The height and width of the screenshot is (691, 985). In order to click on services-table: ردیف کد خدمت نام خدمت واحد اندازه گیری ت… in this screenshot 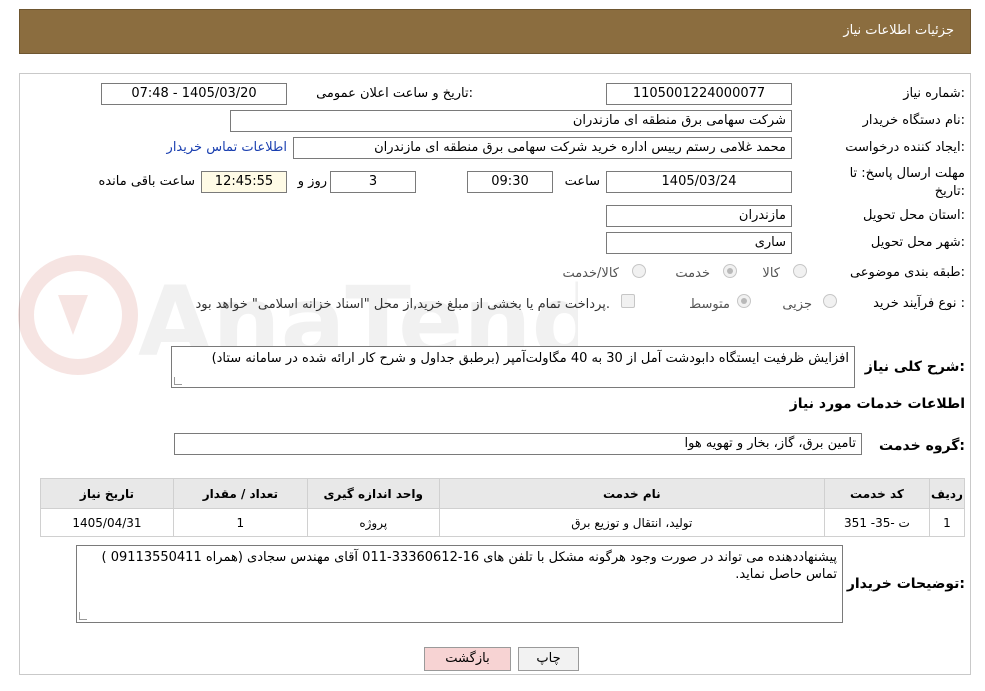, I will do `click(503, 507)`.